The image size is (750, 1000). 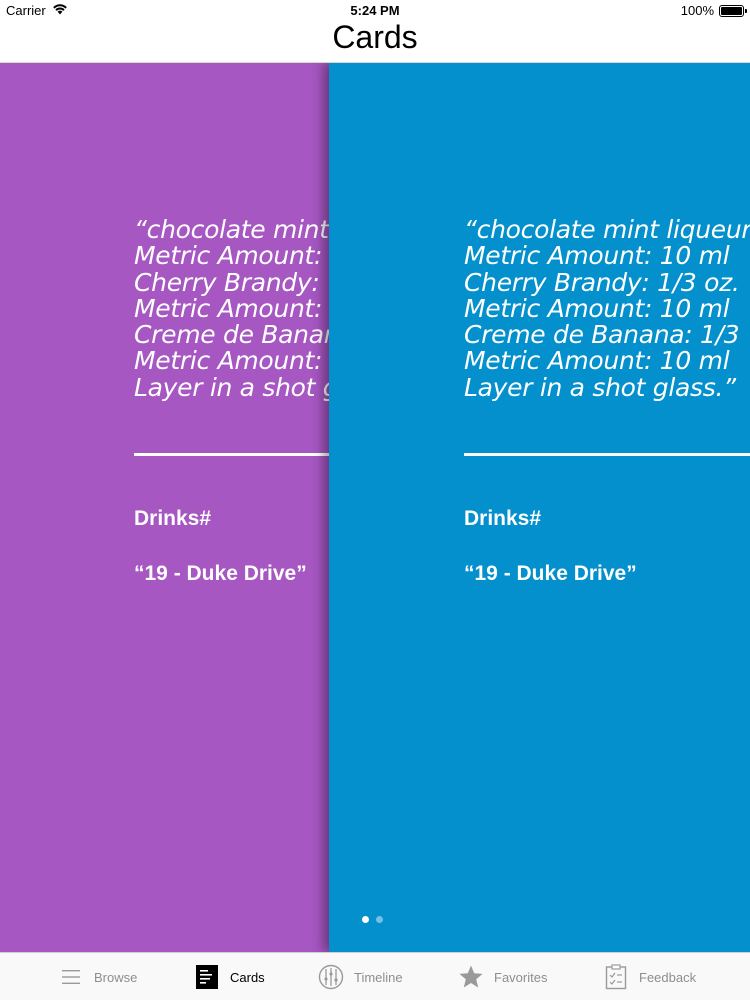 I want to click on tab-label: Timeline, so click(x=378, y=977).